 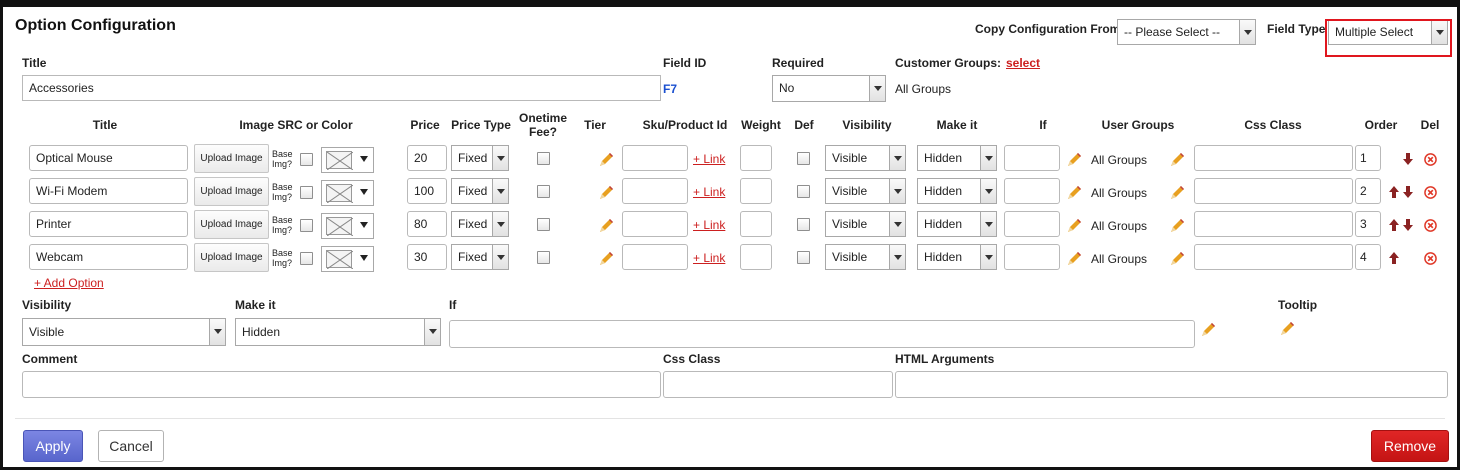 What do you see at coordinates (108, 257) in the screenshot?
I see `option-title-input: Webcam` at bounding box center [108, 257].